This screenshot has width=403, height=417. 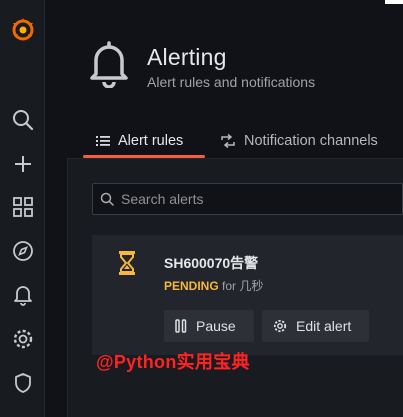 What do you see at coordinates (151, 141) in the screenshot?
I see `tab-label: Alert rules` at bounding box center [151, 141].